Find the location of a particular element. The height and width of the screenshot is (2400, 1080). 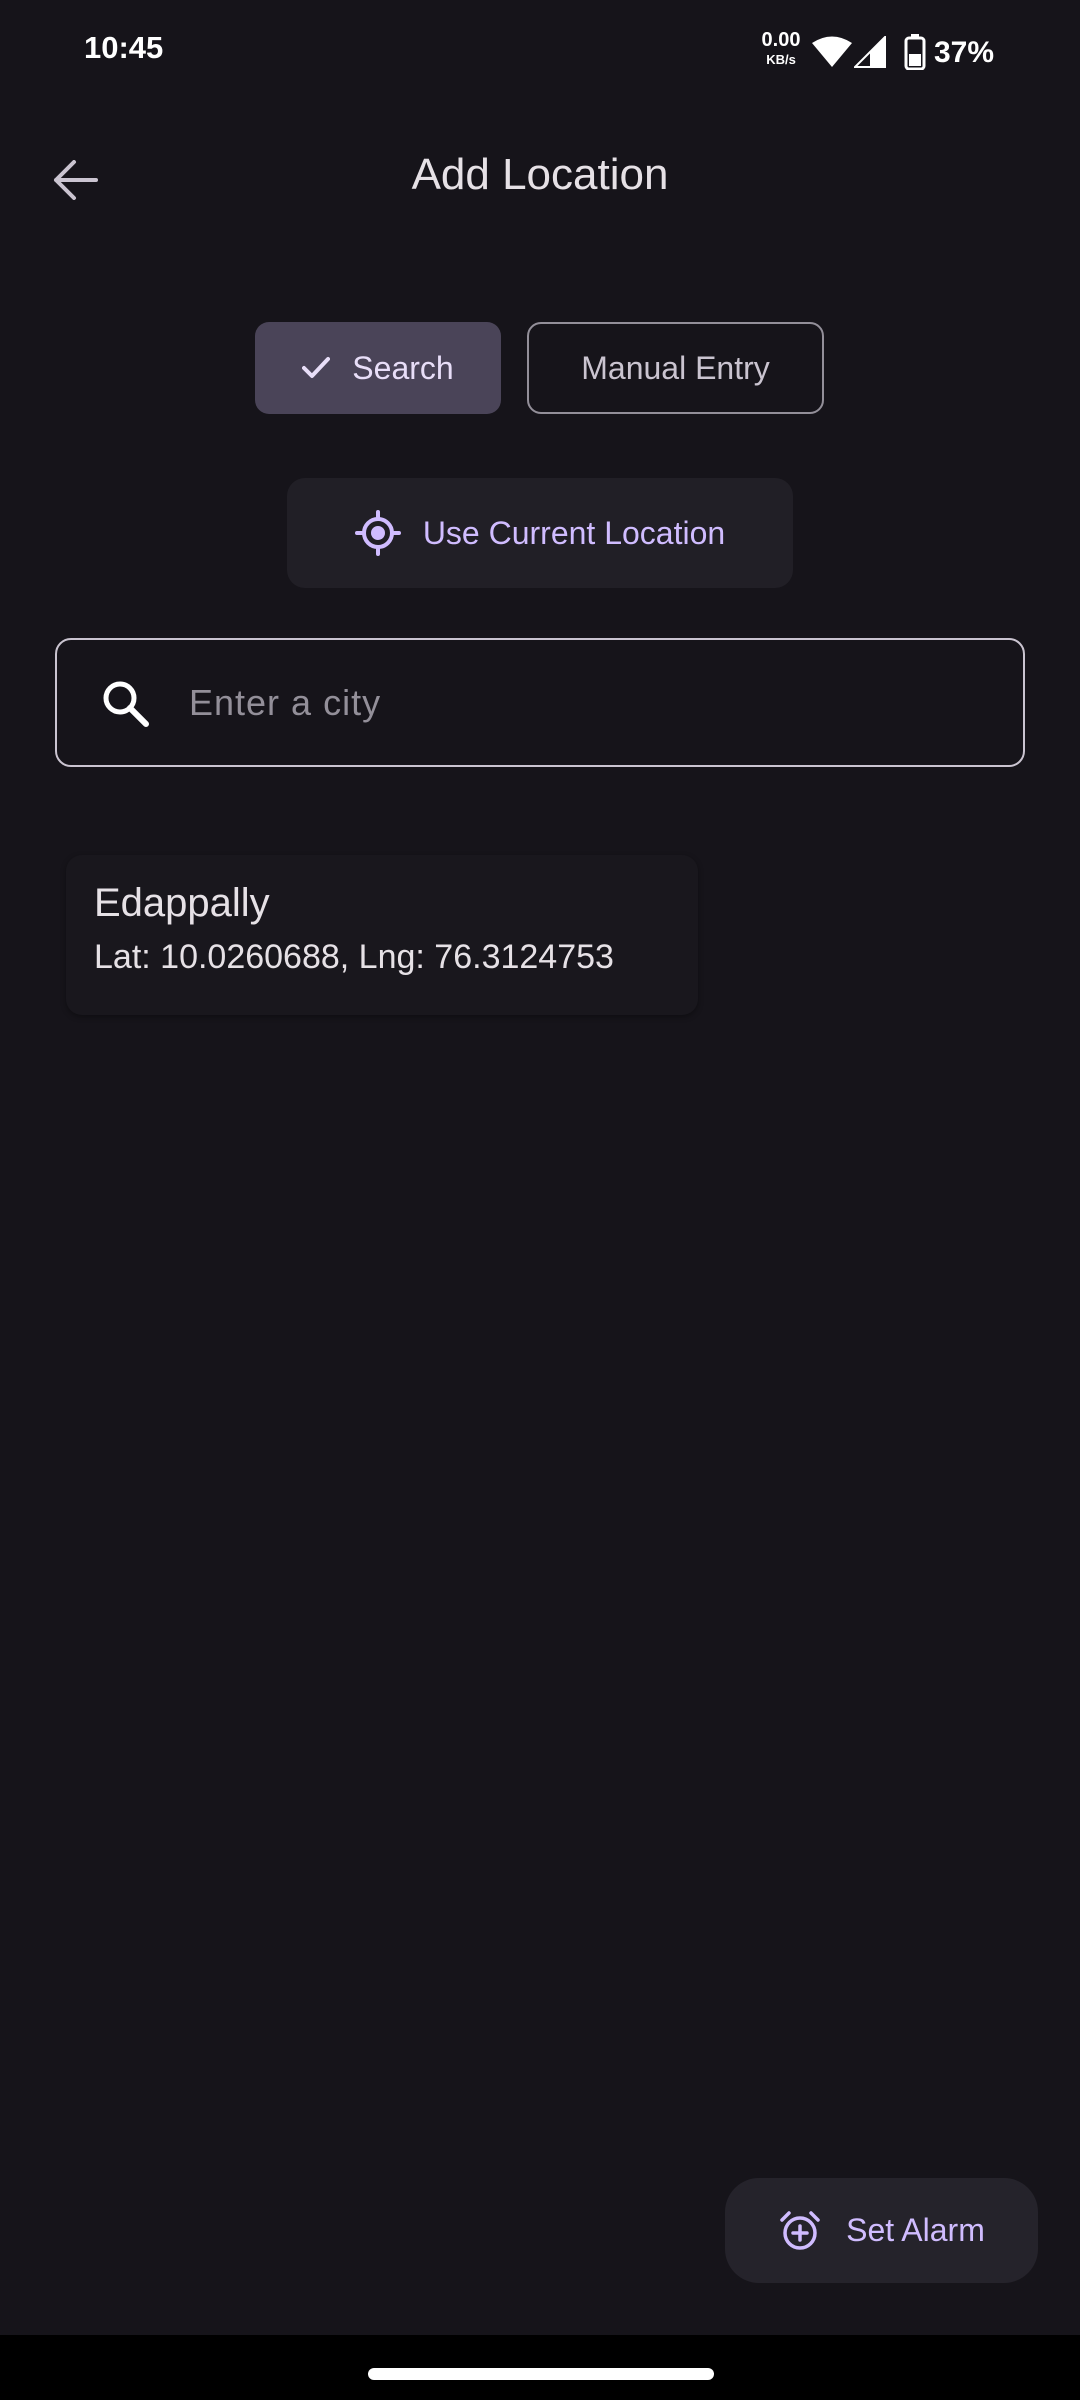

search-icon is located at coordinates (125, 703).